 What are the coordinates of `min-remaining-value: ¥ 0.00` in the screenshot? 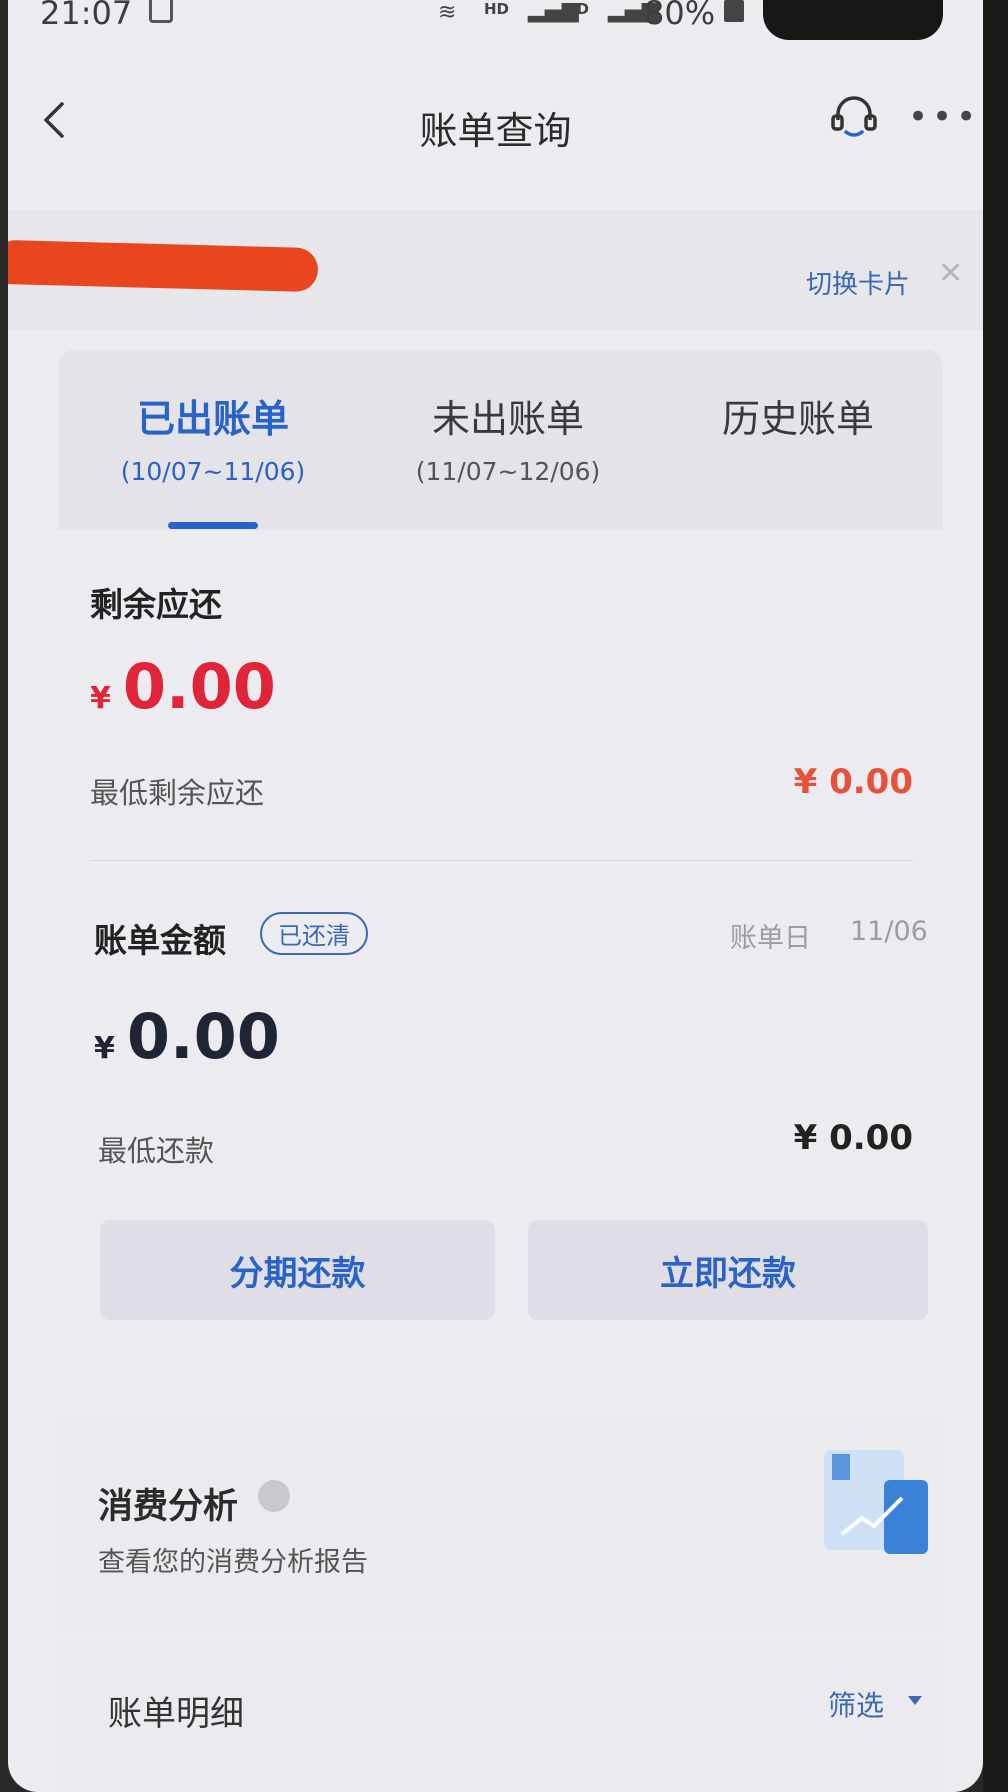 It's located at (853, 782).